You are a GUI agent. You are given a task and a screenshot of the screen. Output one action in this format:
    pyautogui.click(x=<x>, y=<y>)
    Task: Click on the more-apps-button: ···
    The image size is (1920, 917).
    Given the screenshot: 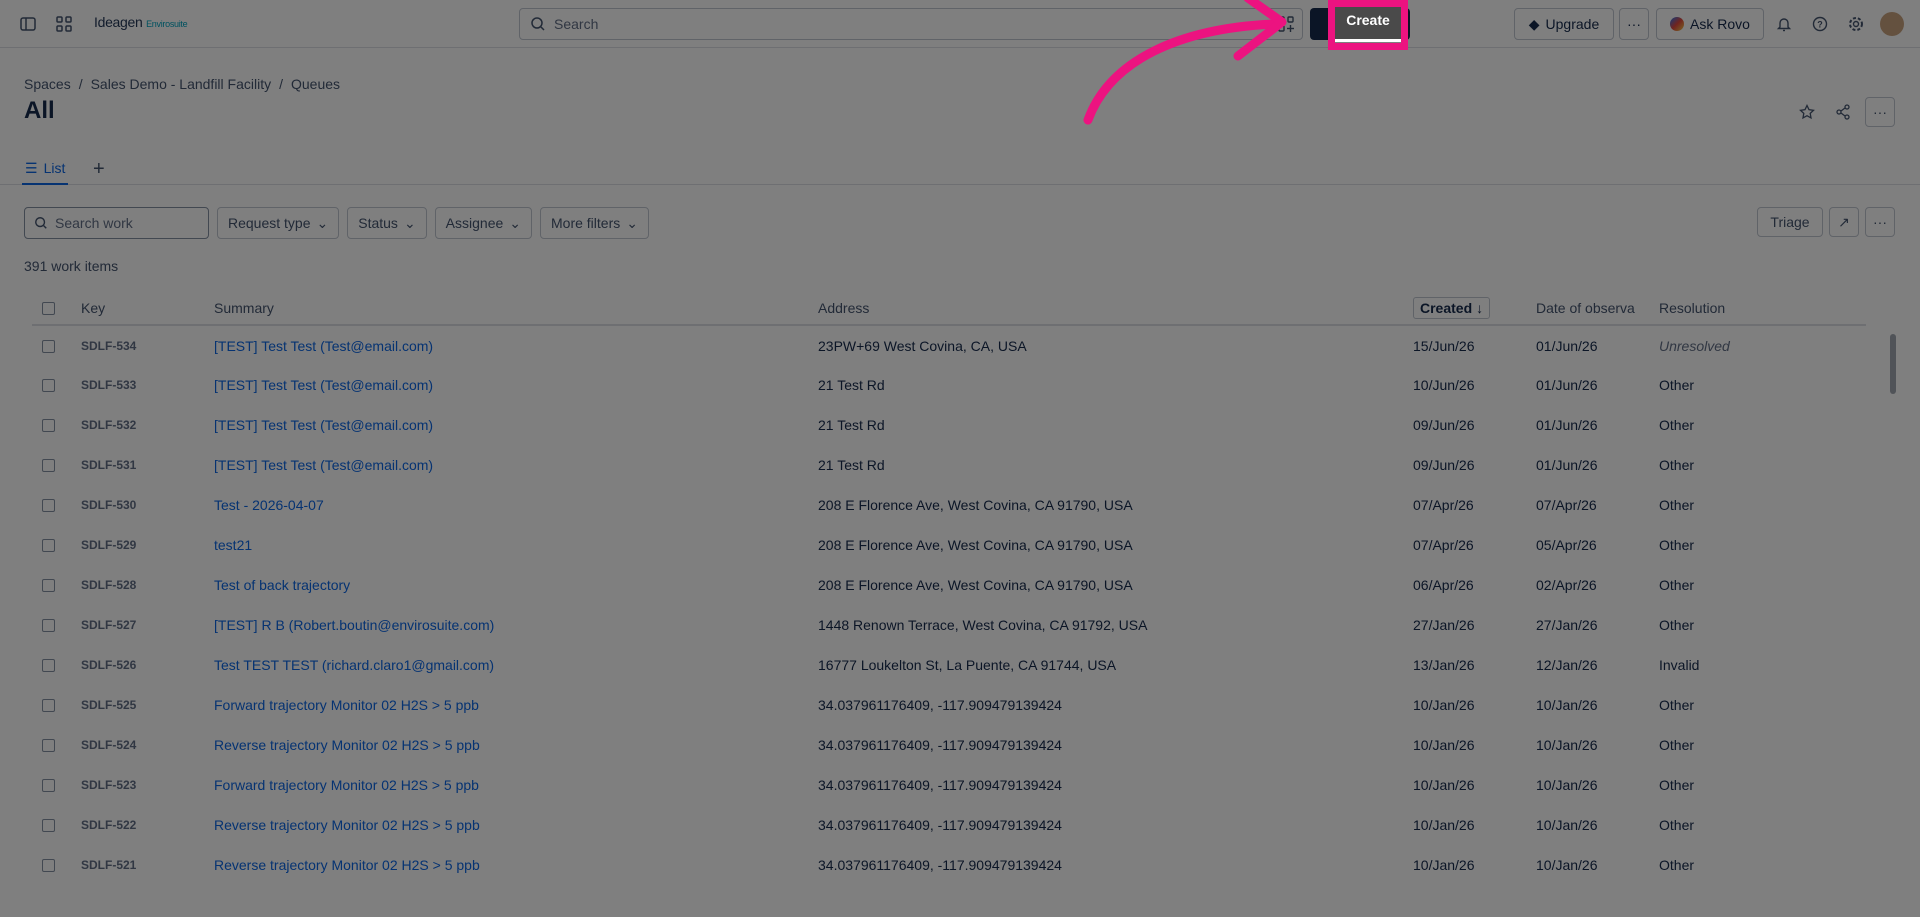 What is the action you would take?
    pyautogui.click(x=1634, y=24)
    